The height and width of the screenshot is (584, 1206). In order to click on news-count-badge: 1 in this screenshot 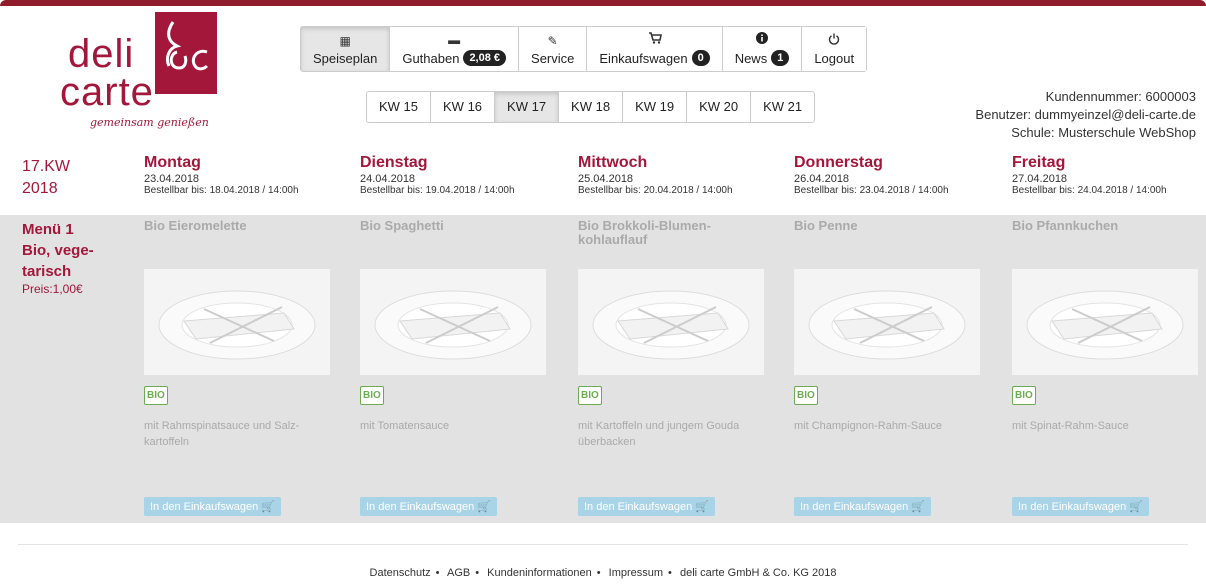, I will do `click(780, 58)`.